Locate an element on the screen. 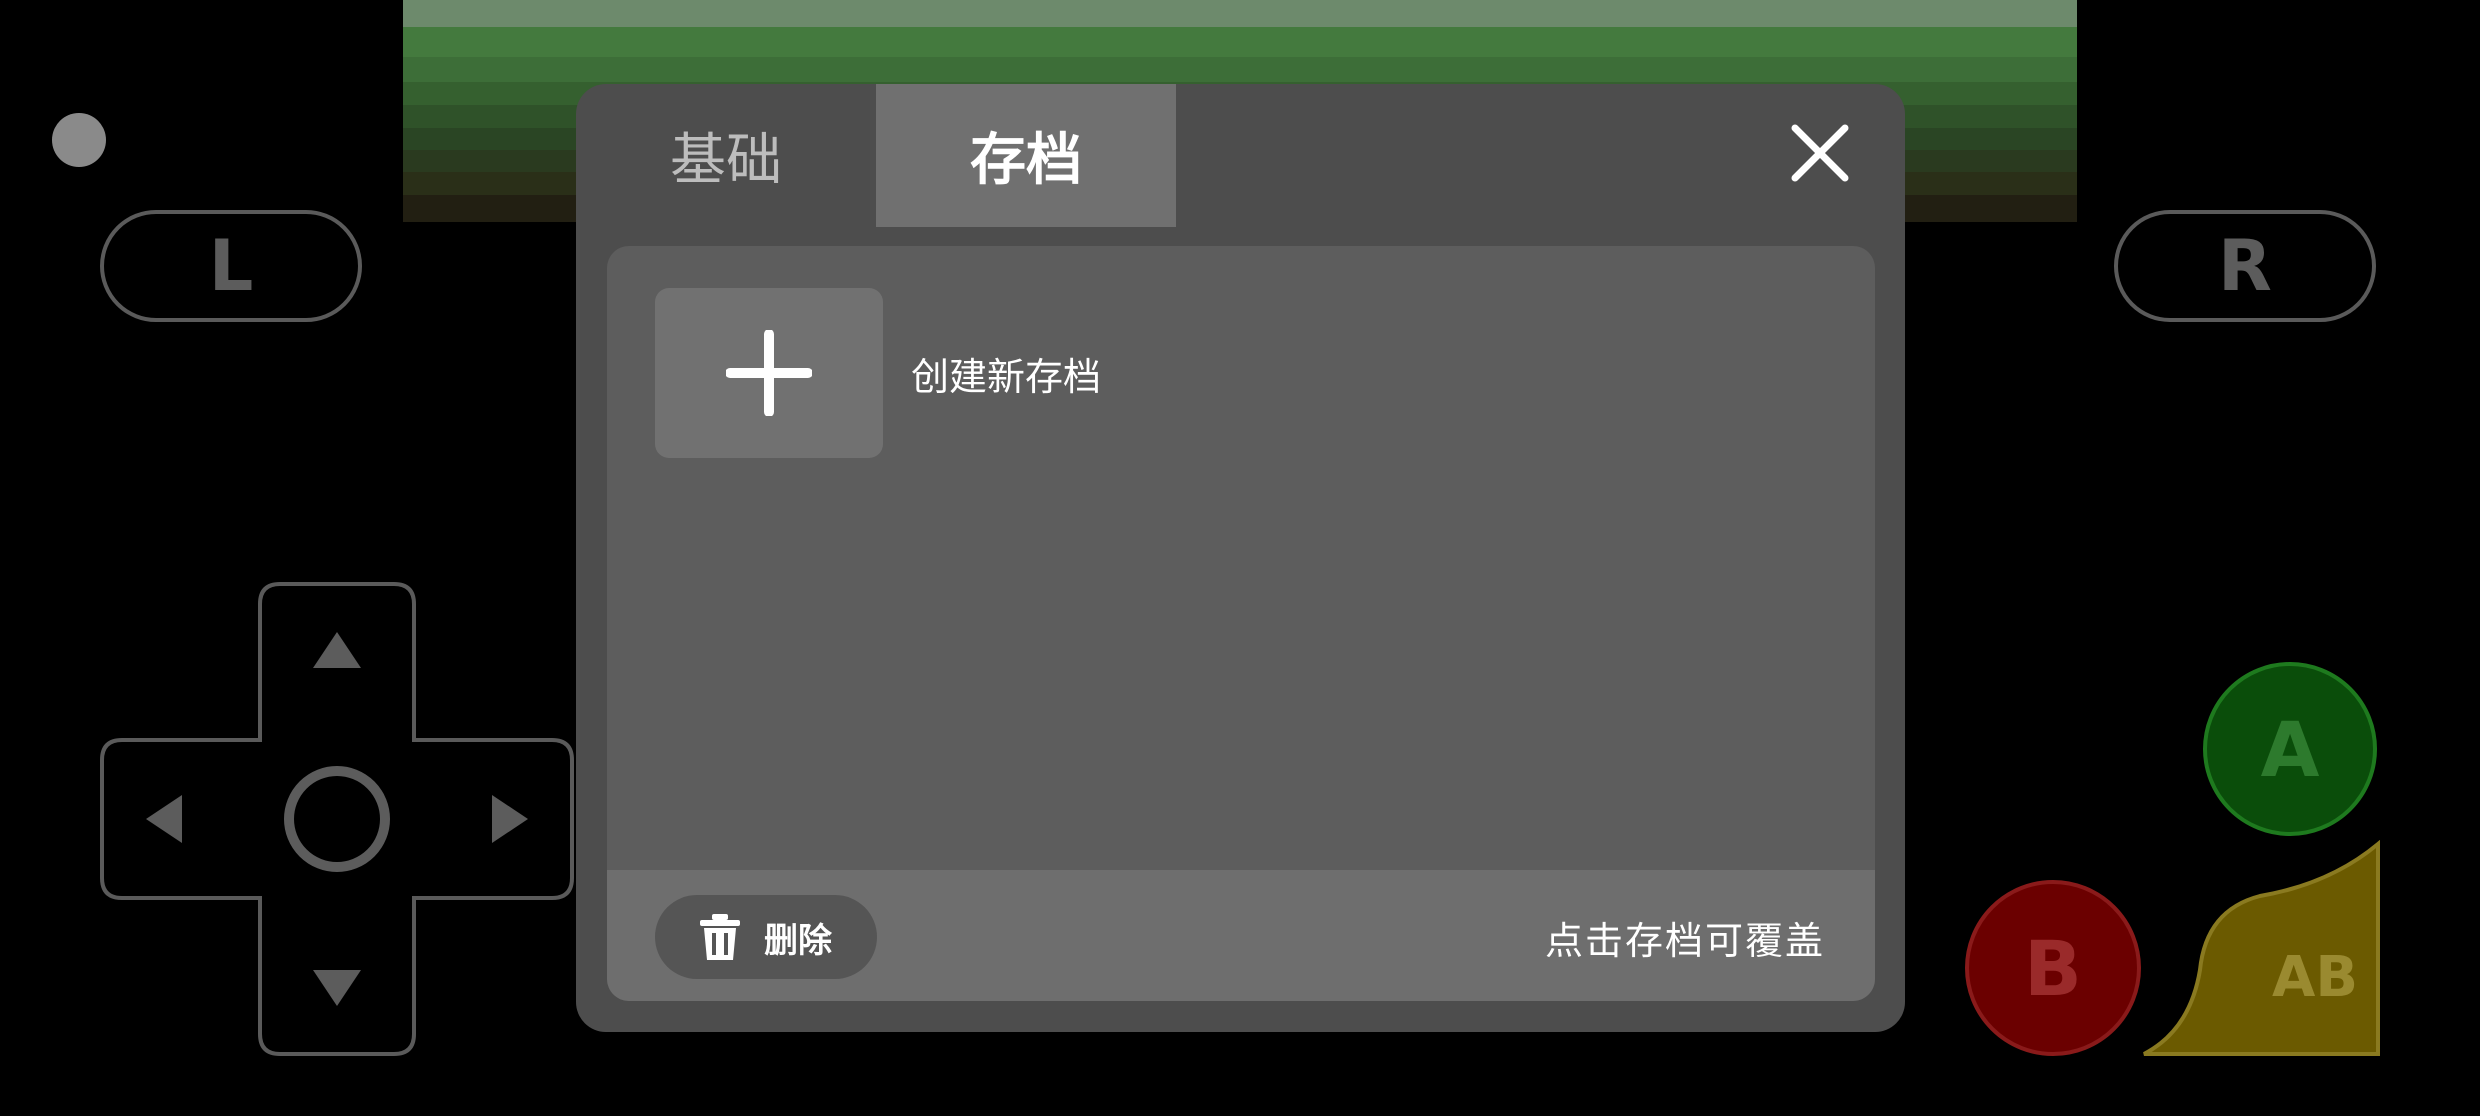 This screenshot has height=1116, width=2480. delete-button: 删除 is located at coordinates (766, 937).